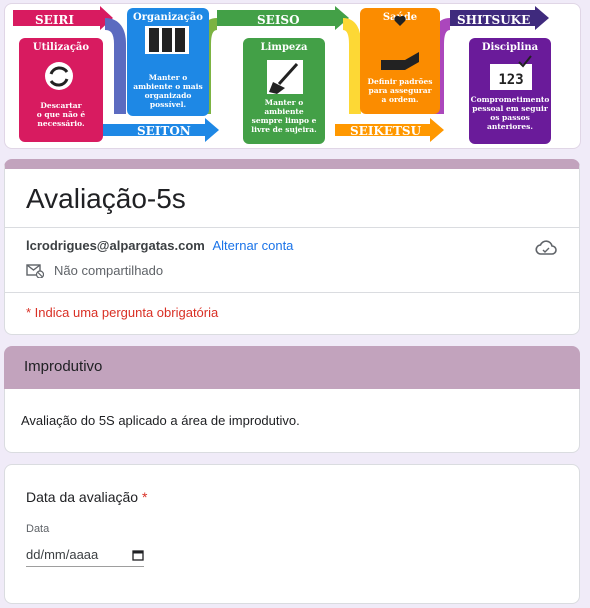 The width and height of the screenshot is (590, 608). What do you see at coordinates (168, 17) in the screenshot?
I see `organizacao-title: Organização` at bounding box center [168, 17].